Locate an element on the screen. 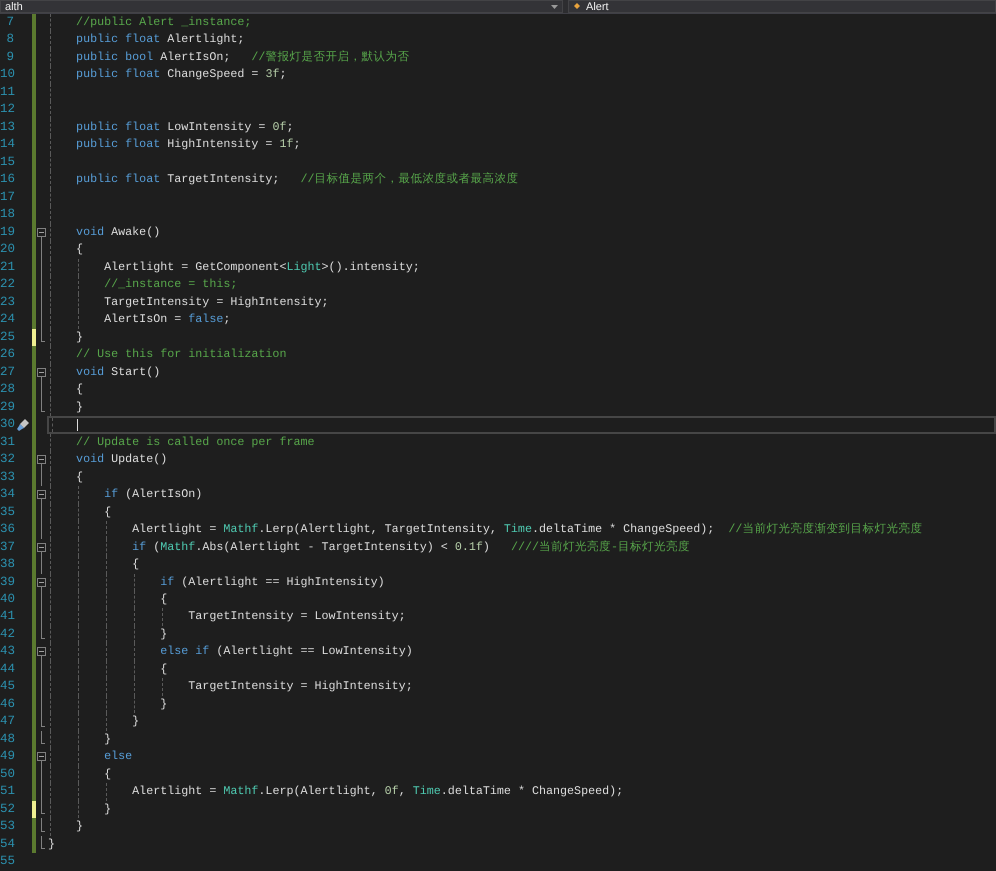  line-number: 37 is located at coordinates (7, 547).